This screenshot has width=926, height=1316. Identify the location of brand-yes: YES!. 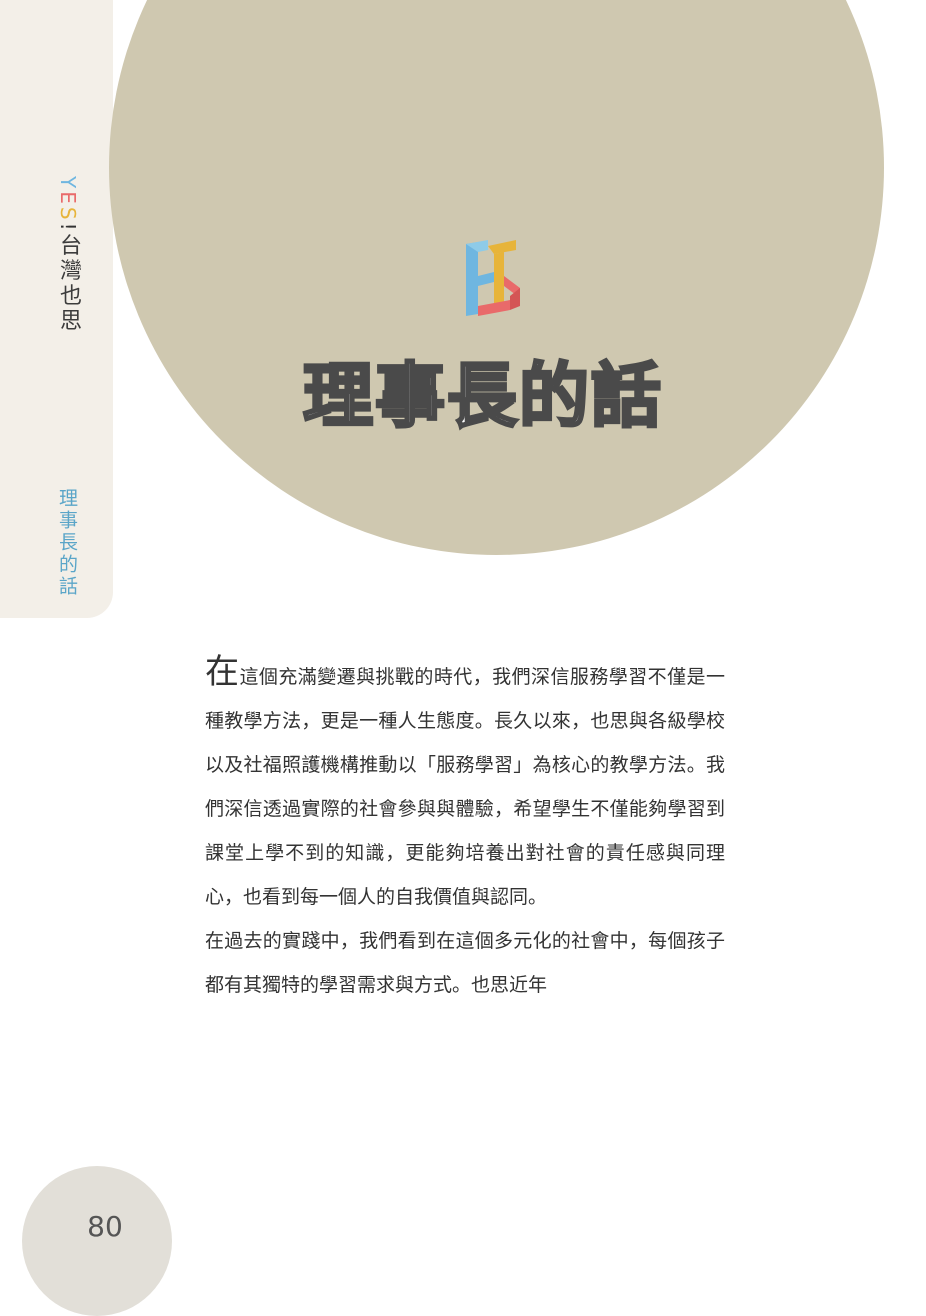
(68, 205).